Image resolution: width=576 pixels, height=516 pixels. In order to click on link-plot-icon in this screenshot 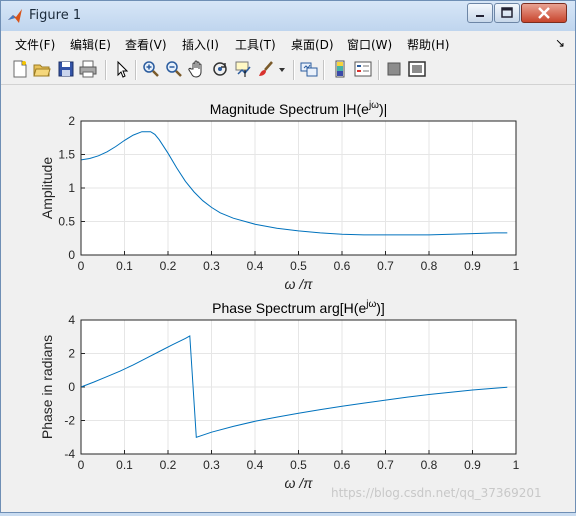, I will do `click(309, 69)`.